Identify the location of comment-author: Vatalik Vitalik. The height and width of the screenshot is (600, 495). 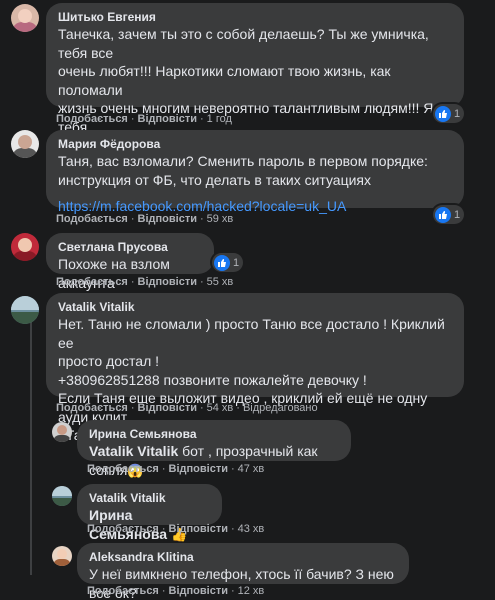
(255, 307).